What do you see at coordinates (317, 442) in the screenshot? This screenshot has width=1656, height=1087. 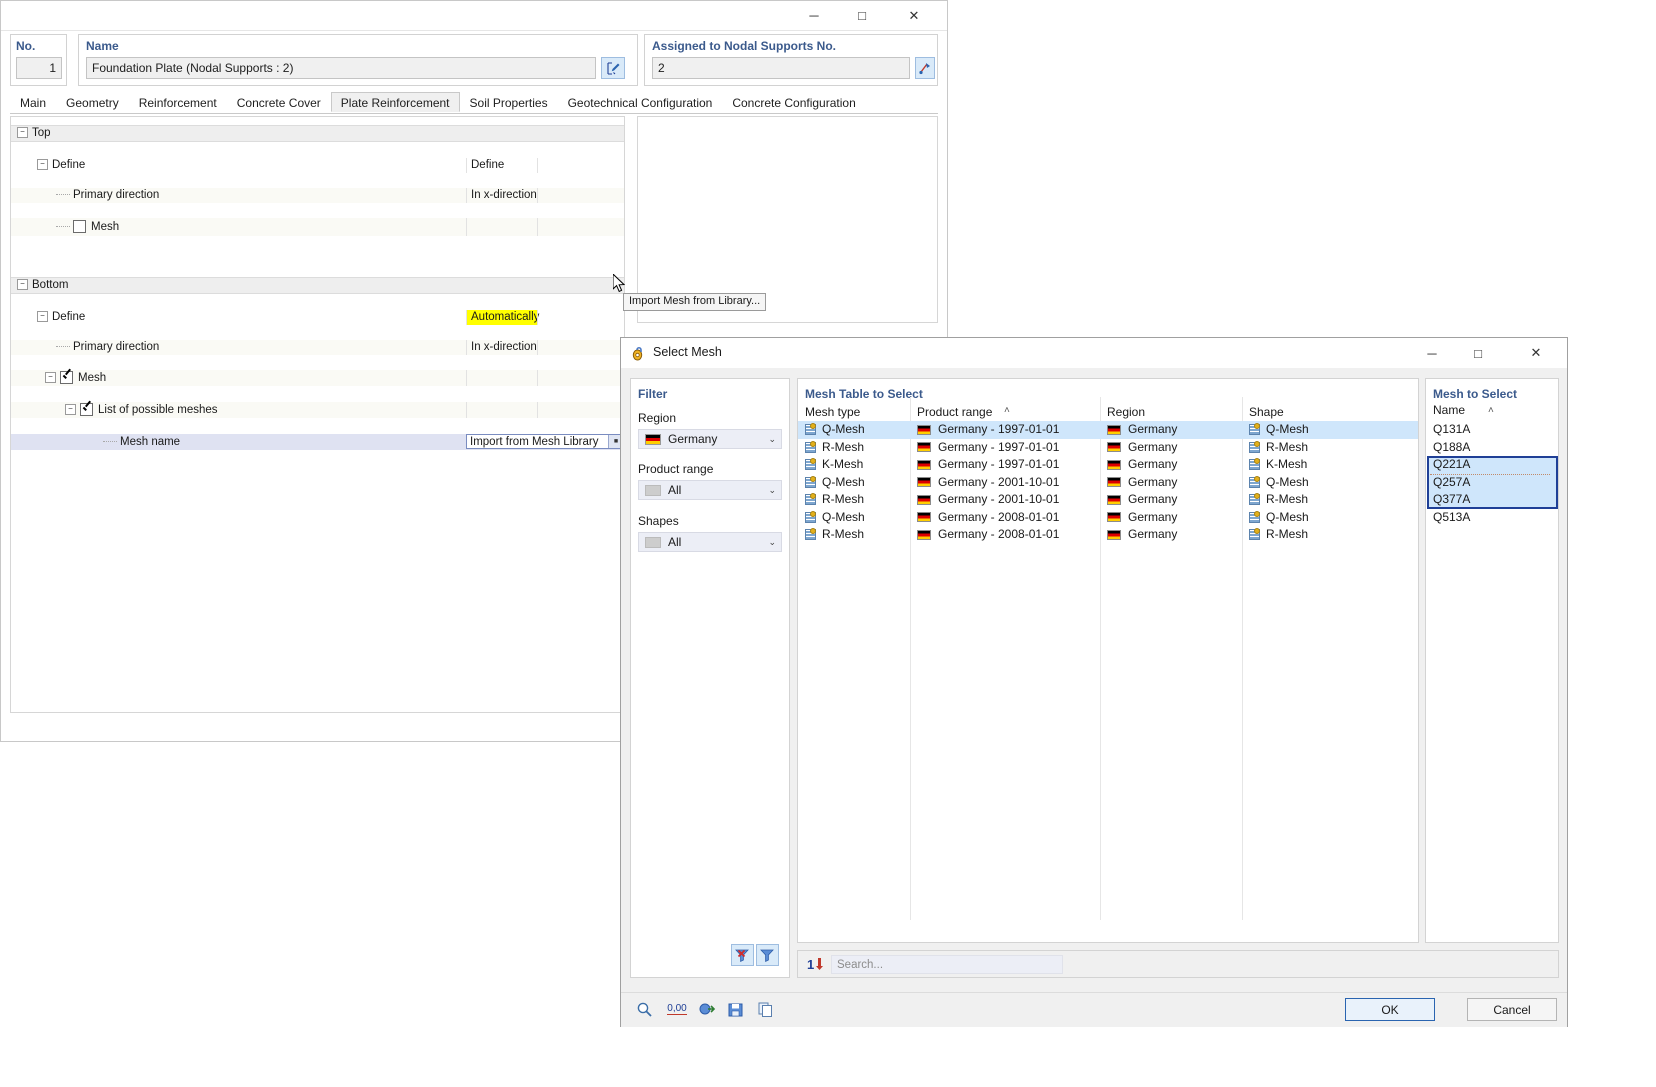 I see `tree-row-mesh-name: Mesh name Import from Mesh Library ■` at bounding box center [317, 442].